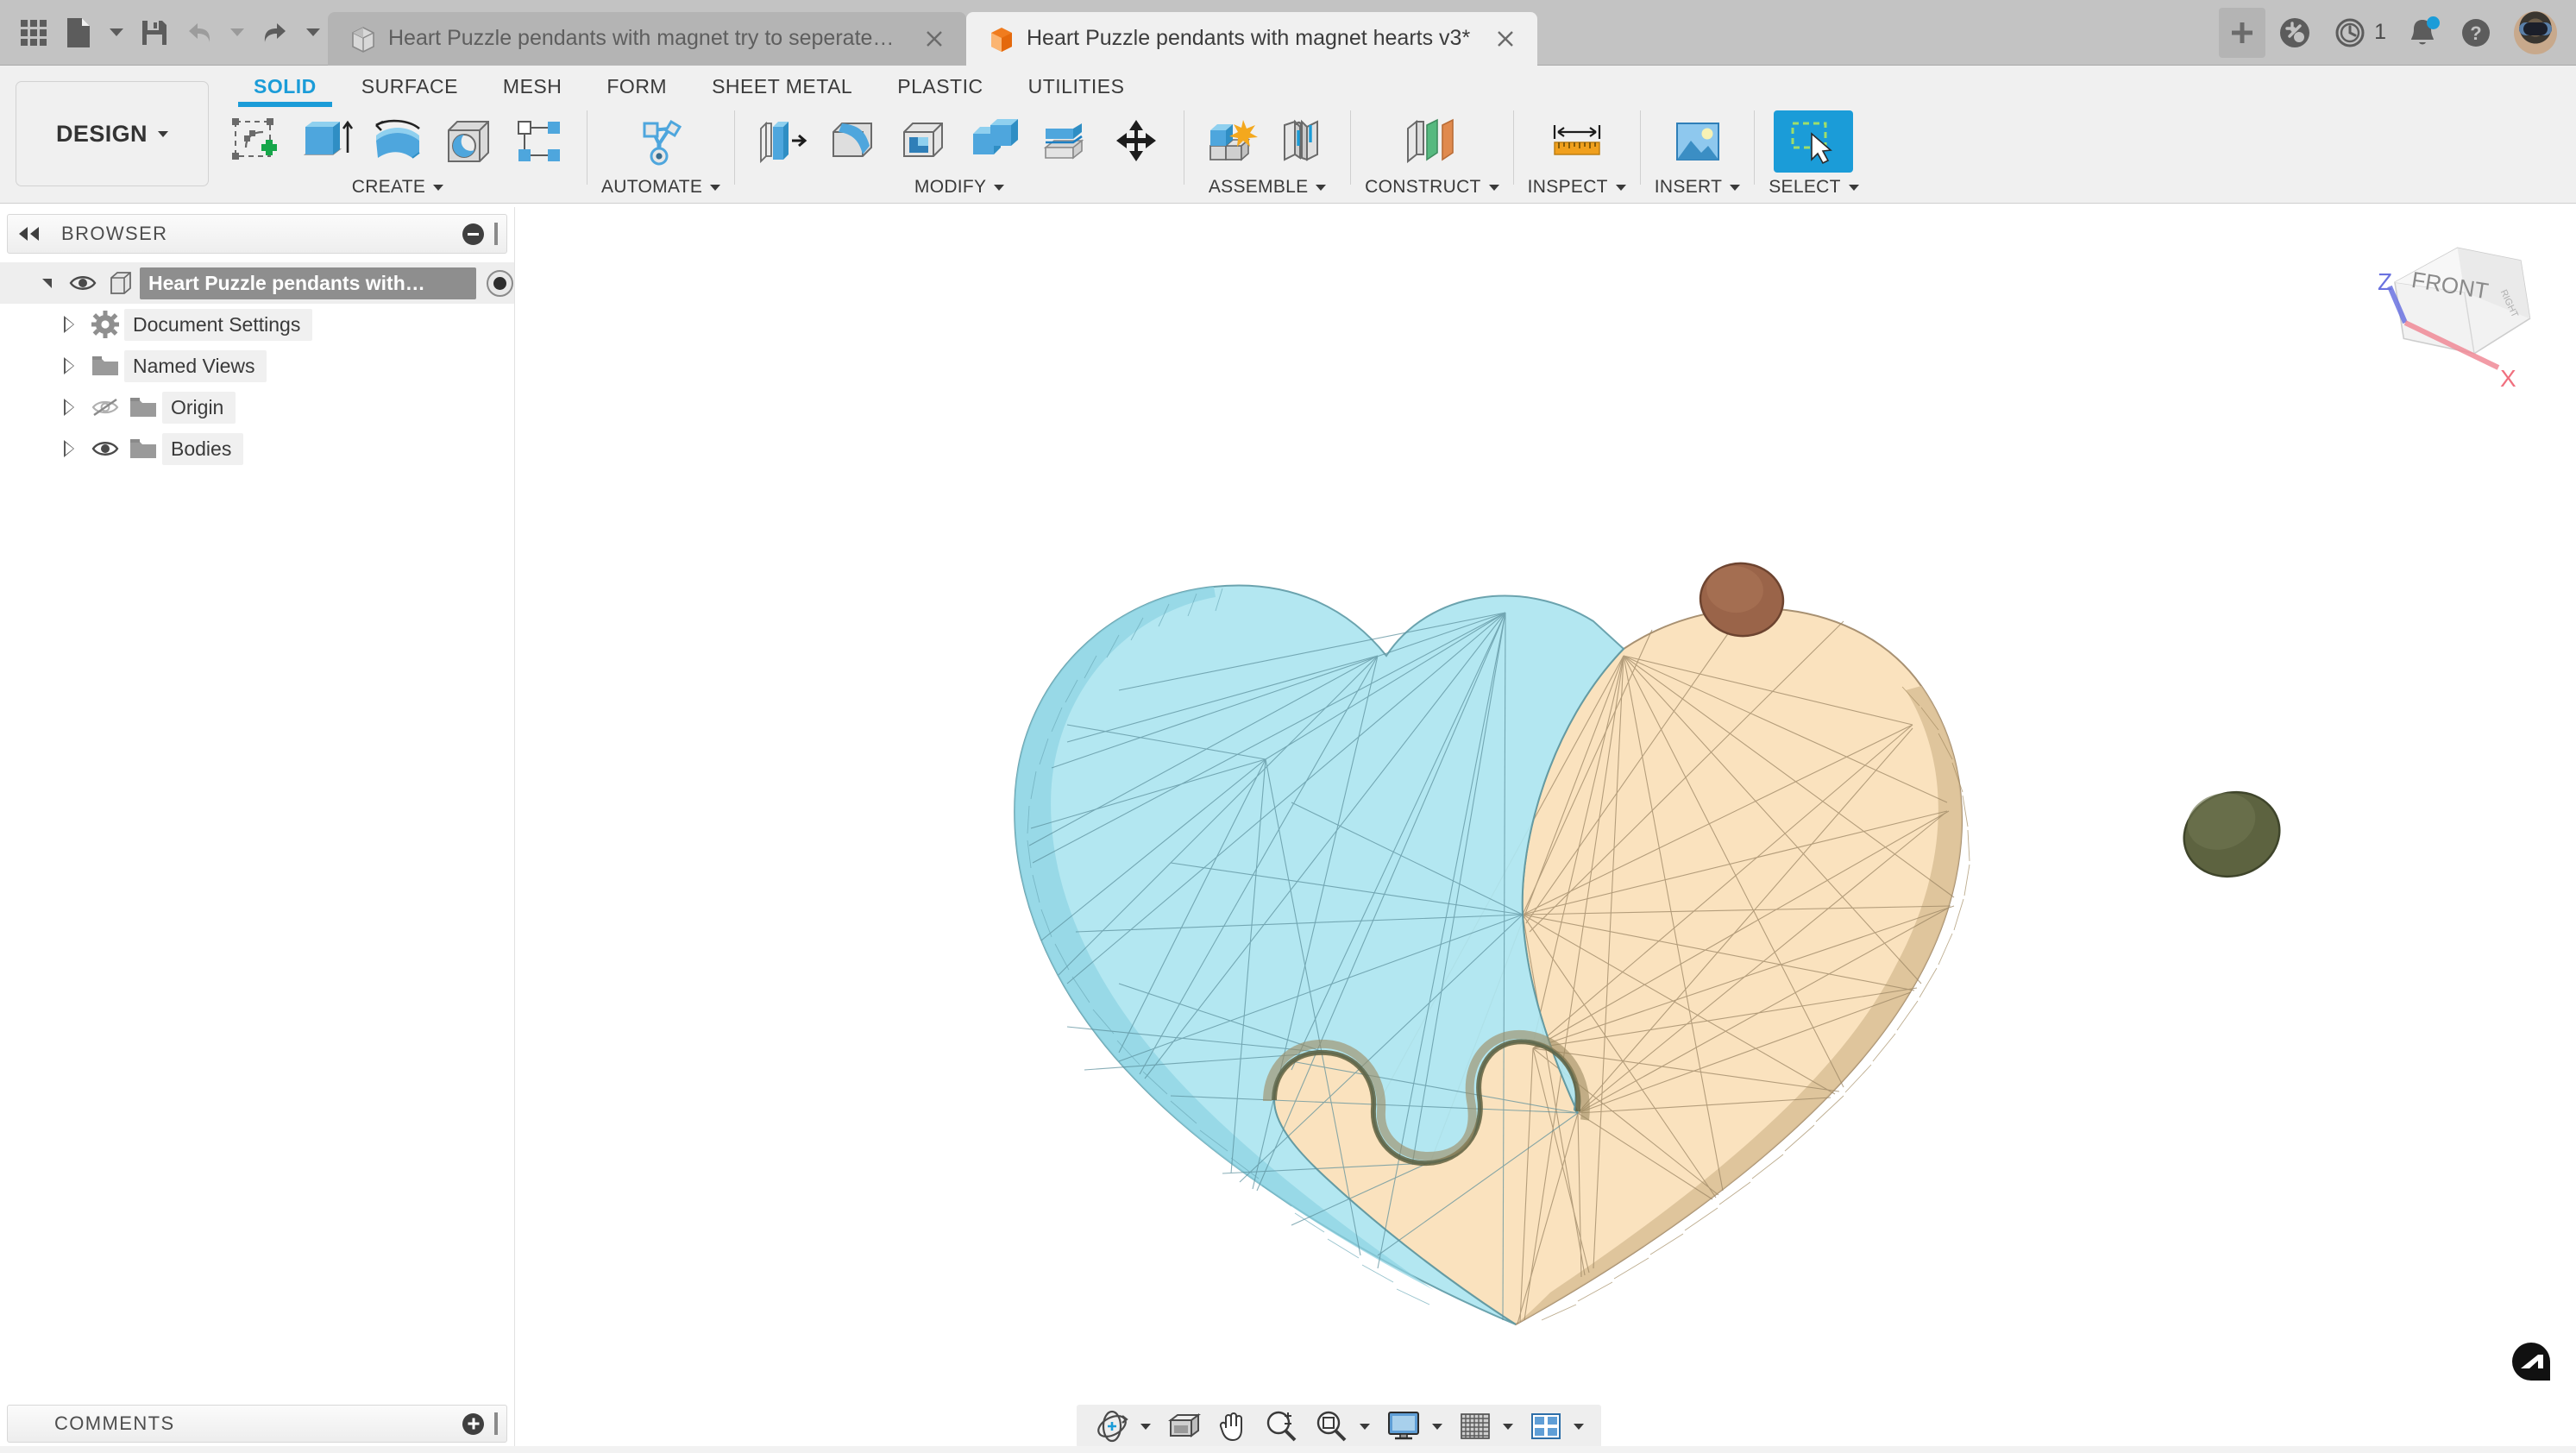 This screenshot has height=1453, width=2576. Describe the element at coordinates (1510, 1427) in the screenshot. I see `grid-dropdown-caret-icon` at that location.